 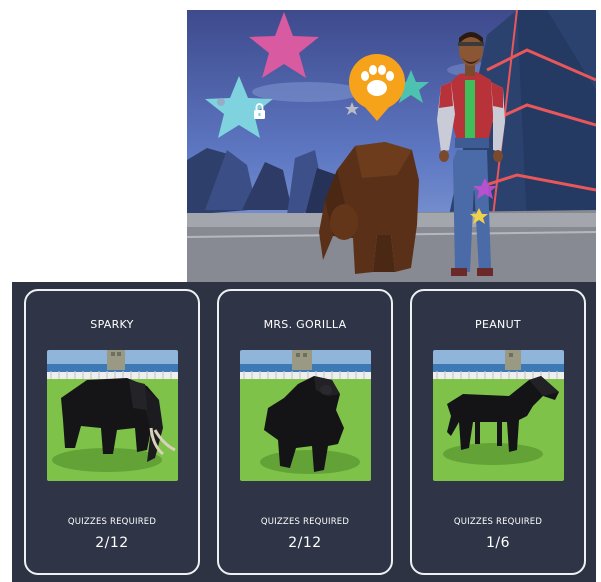 What do you see at coordinates (498, 543) in the screenshot?
I see `quizzes-required-value: 1/6` at bounding box center [498, 543].